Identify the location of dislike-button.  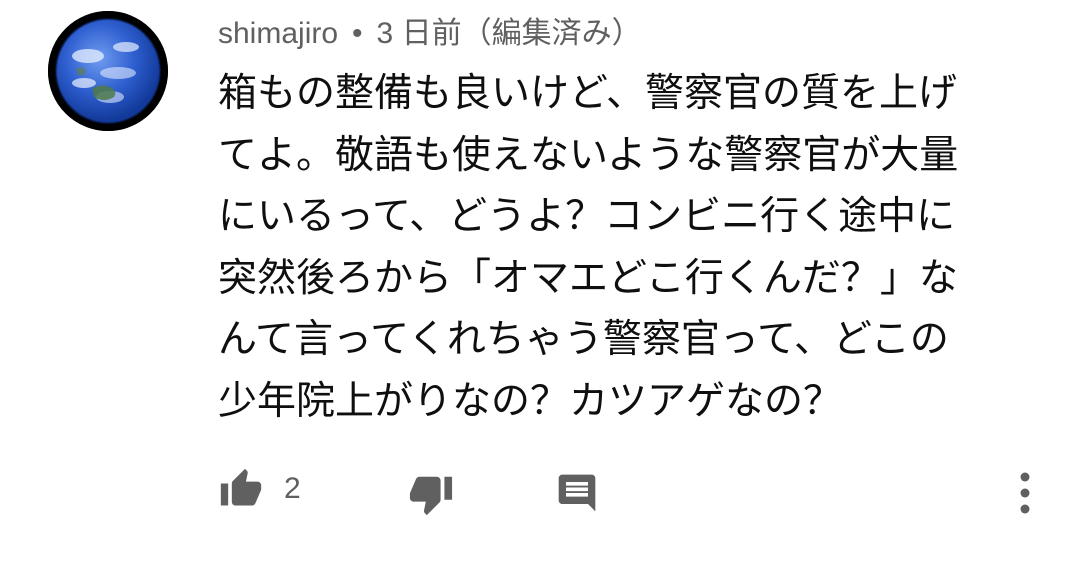
(431, 494).